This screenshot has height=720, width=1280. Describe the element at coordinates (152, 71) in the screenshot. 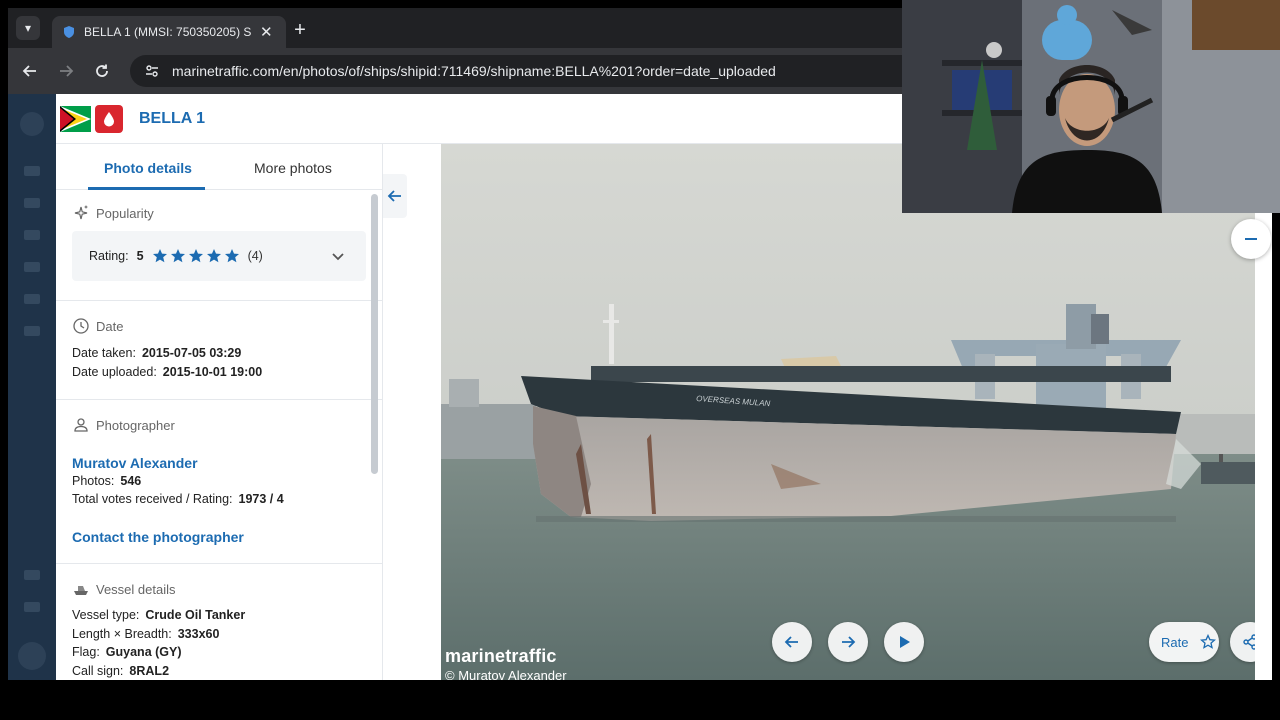

I see `site-settings-icon` at that location.